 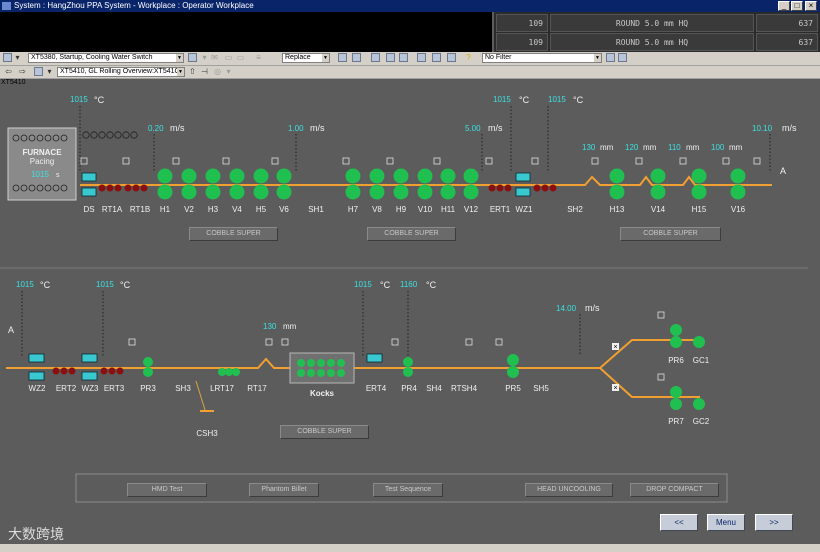 I want to click on copy-icon, so click(x=436, y=57).